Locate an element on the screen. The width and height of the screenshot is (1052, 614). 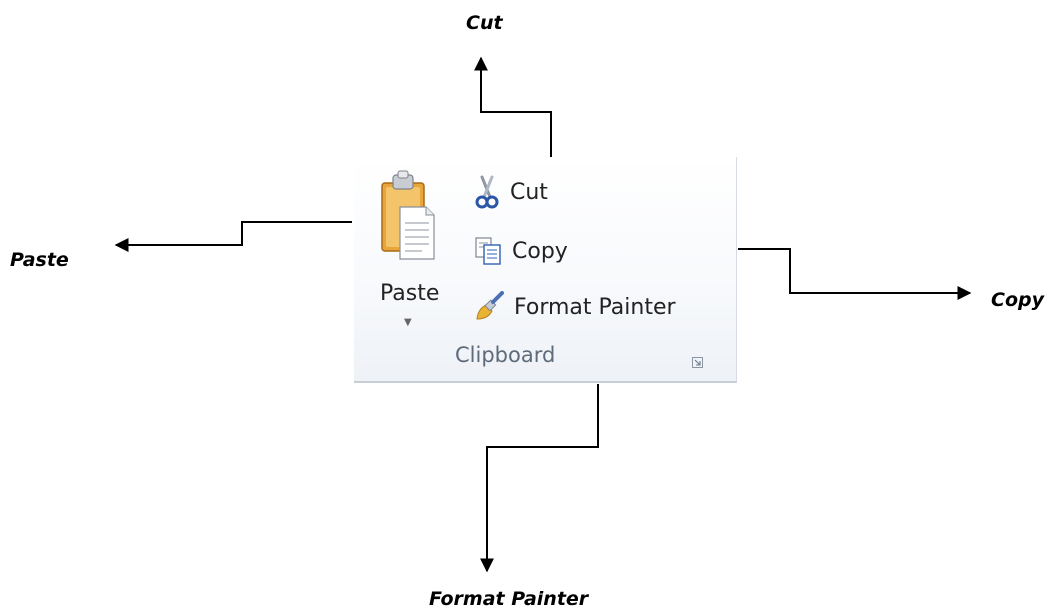
dialog-launcher-icon is located at coordinates (697, 362).